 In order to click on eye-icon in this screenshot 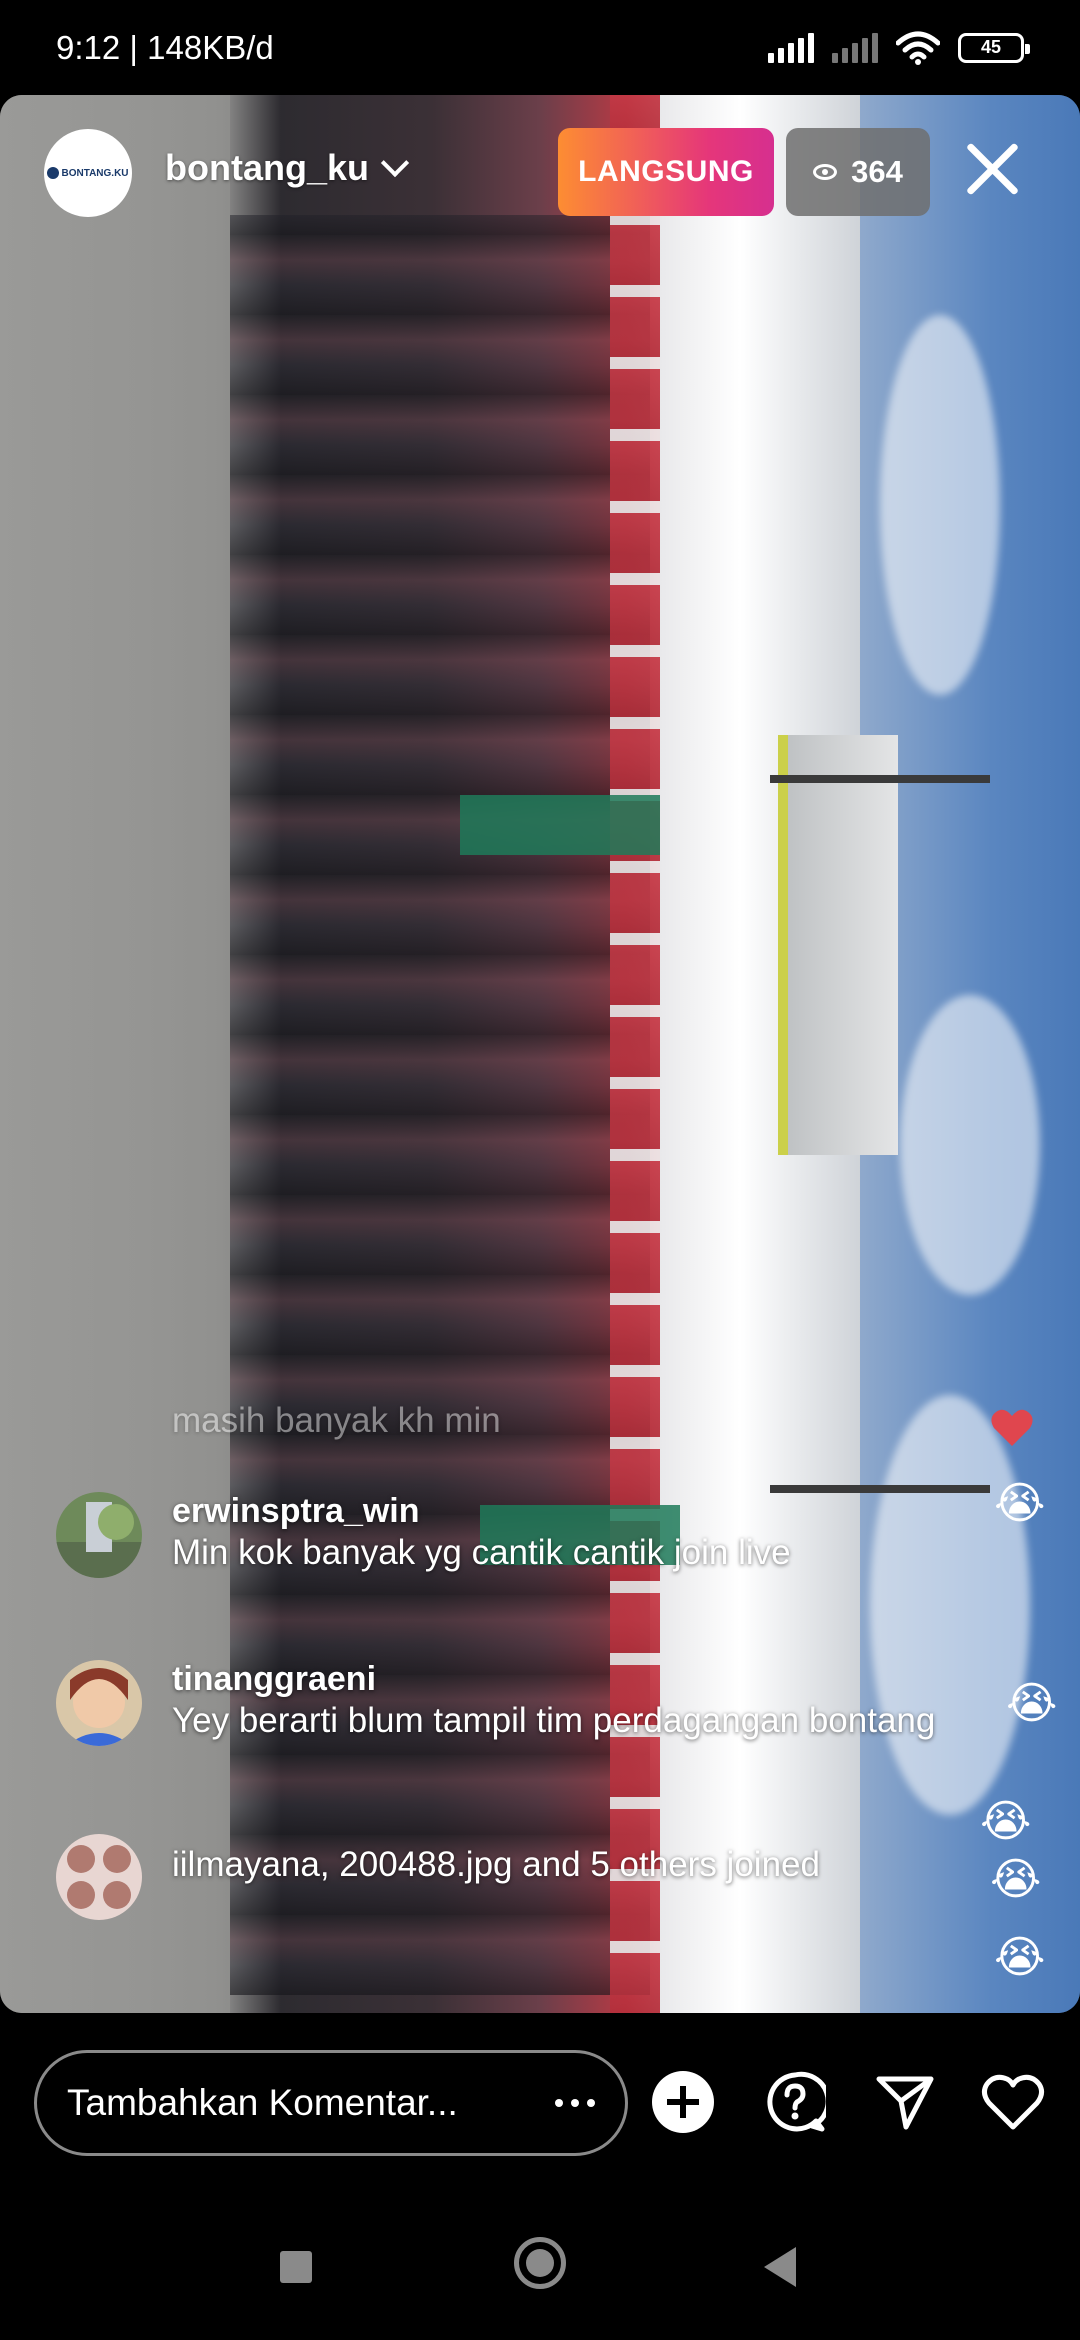, I will do `click(825, 172)`.